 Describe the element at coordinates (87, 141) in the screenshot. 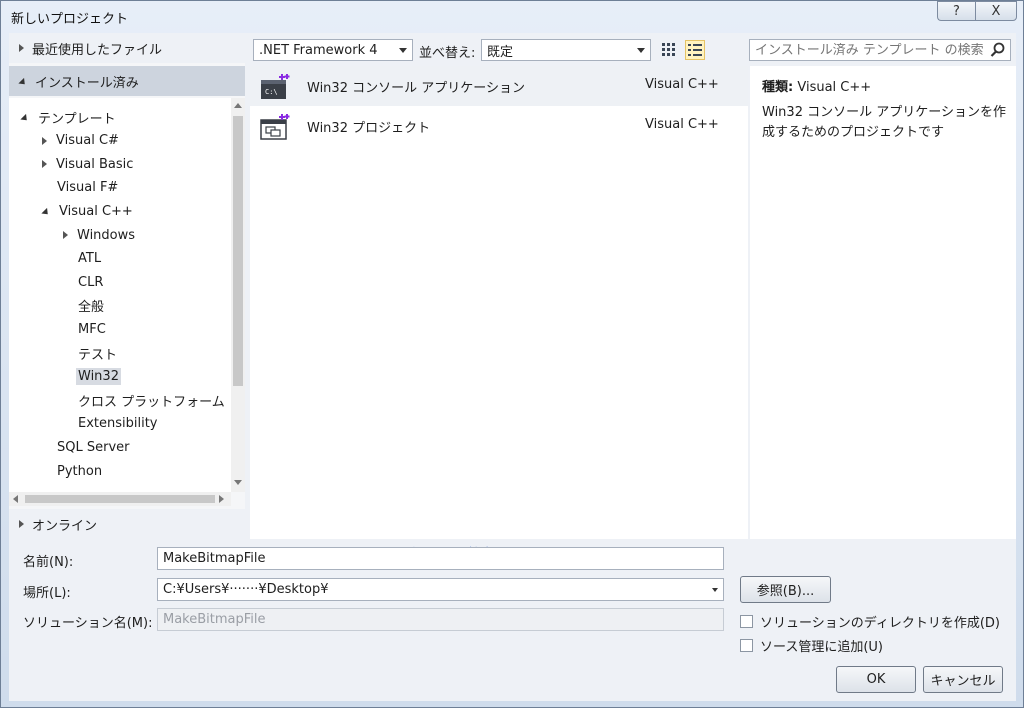

I see `tree-item-label: Visual C#` at that location.